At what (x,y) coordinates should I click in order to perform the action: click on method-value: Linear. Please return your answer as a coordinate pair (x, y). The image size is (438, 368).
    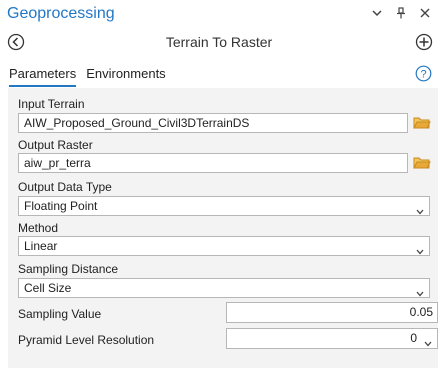
    Looking at the image, I should click on (41, 246).